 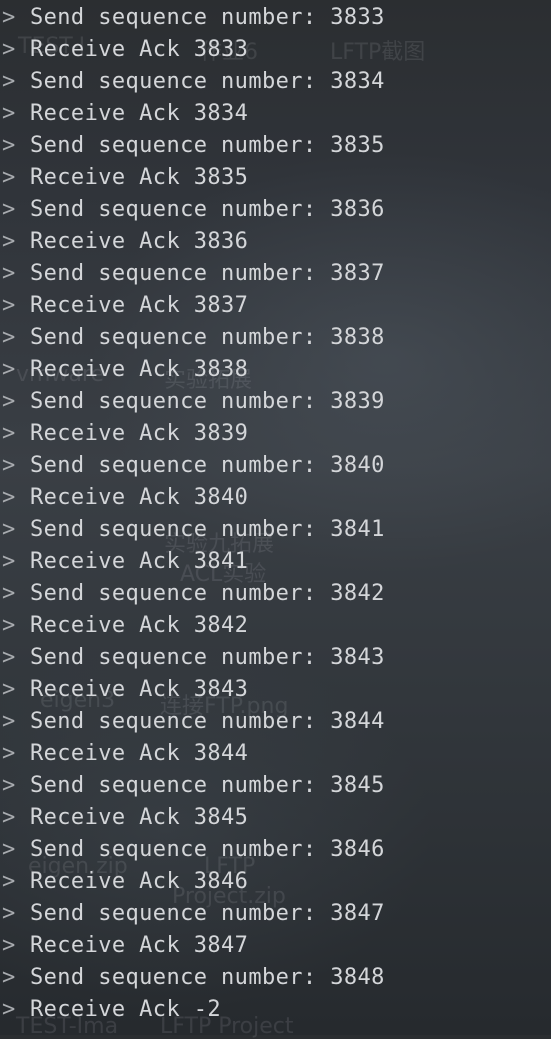 I want to click on terminal-line-text: Receive Ack 3845, so click(x=139, y=817).